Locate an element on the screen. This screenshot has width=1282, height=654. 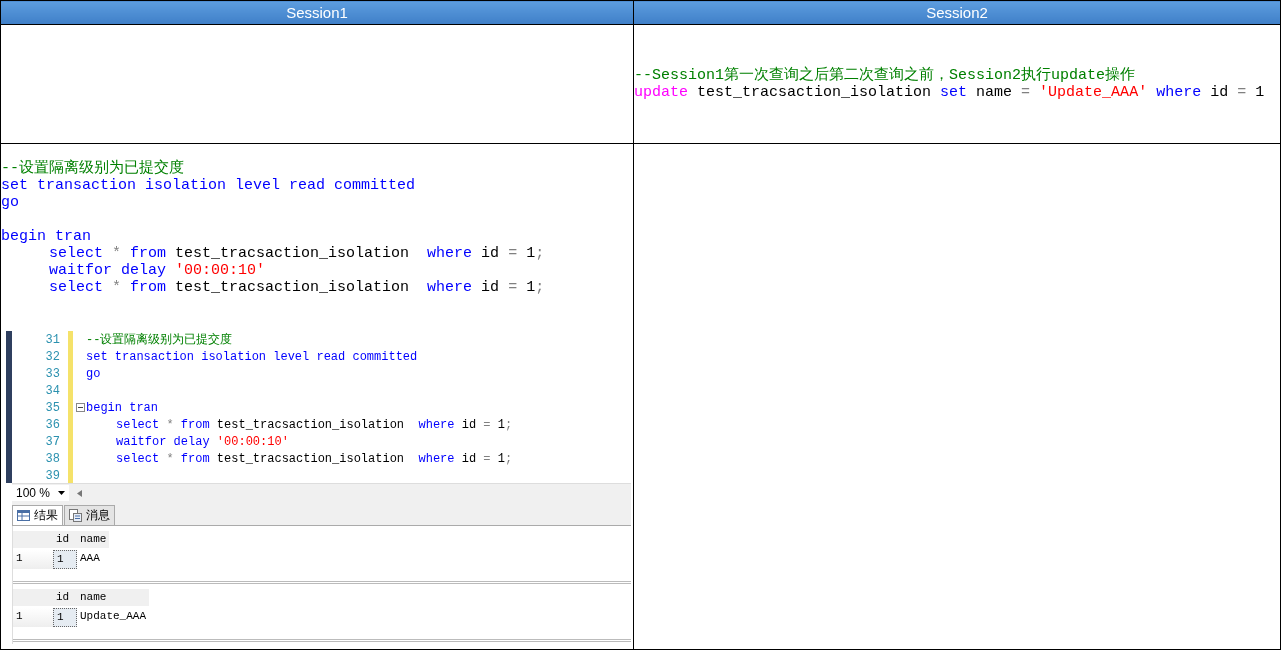
column-header: Session1 is located at coordinates (317, 12).